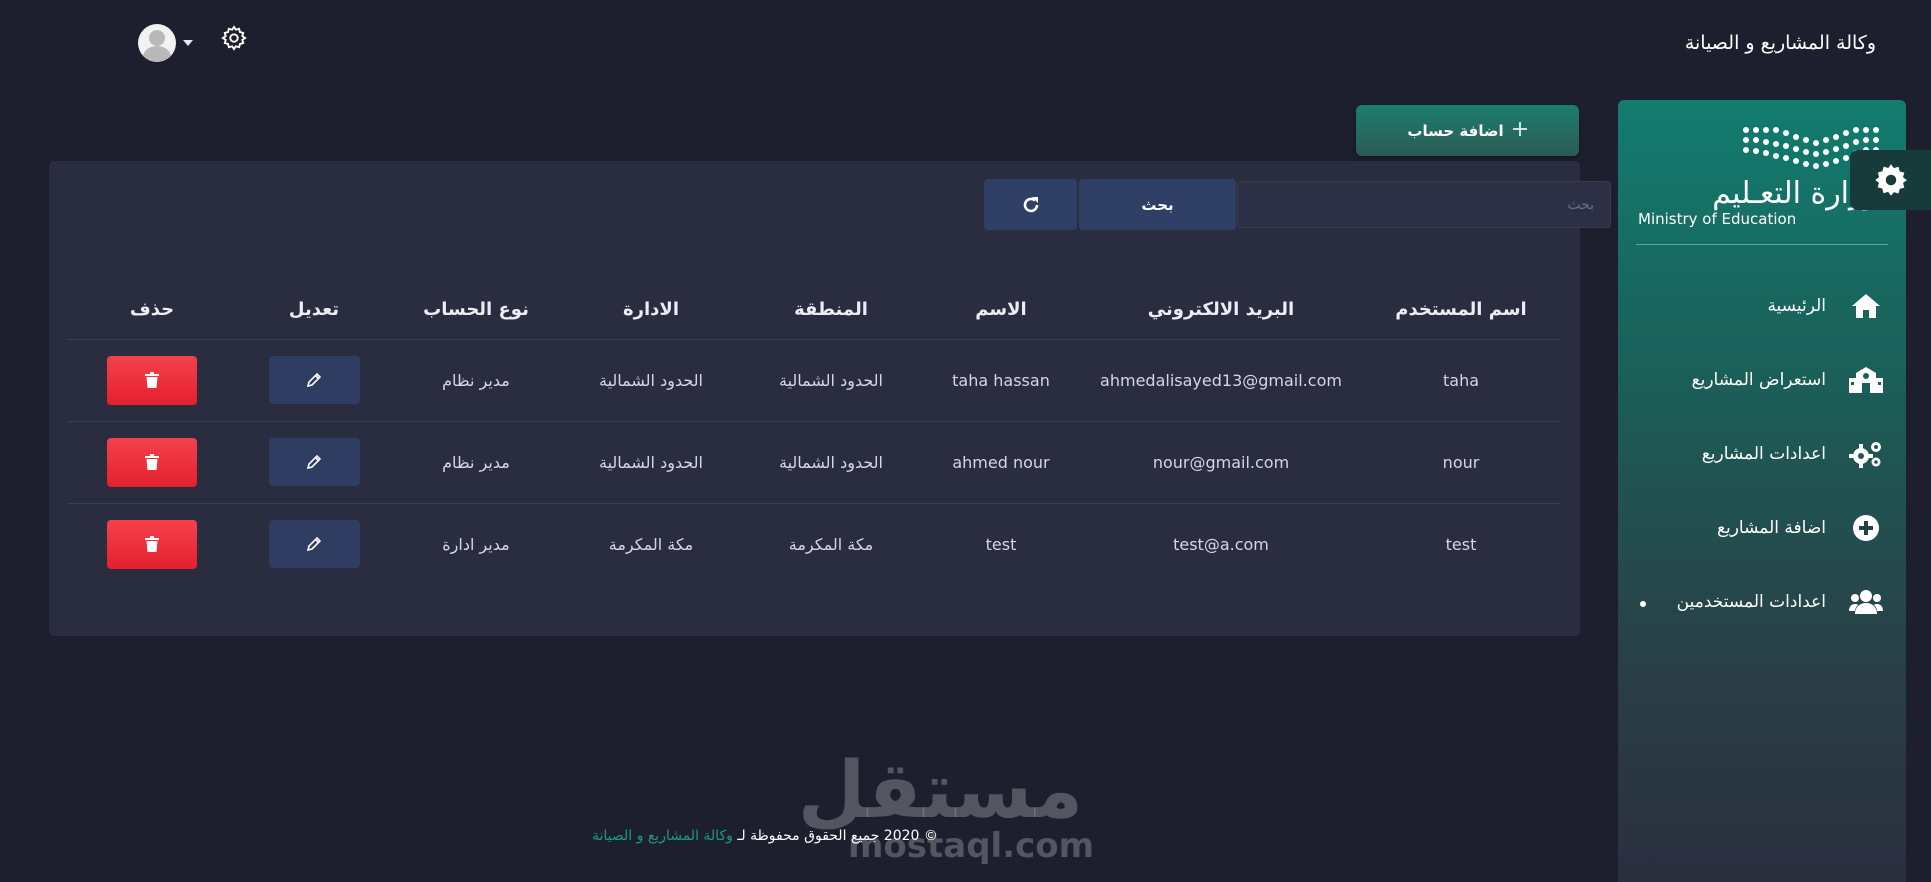 The height and width of the screenshot is (882, 1931). What do you see at coordinates (1762, 309) in the screenshot?
I see `sidebar-item-home: الرئيسية` at bounding box center [1762, 309].